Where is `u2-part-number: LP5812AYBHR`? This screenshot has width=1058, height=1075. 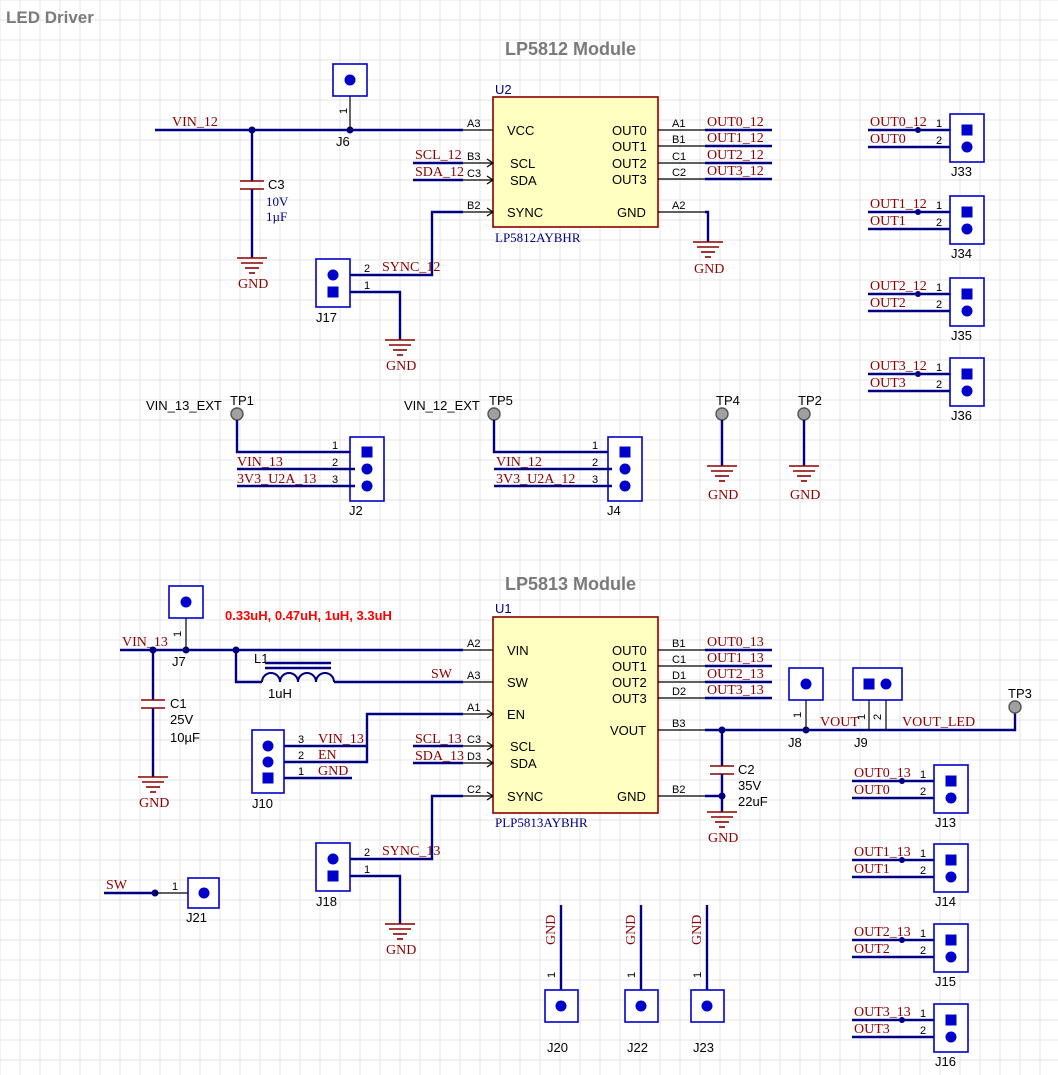 u2-part-number: LP5812AYBHR is located at coordinates (538, 237).